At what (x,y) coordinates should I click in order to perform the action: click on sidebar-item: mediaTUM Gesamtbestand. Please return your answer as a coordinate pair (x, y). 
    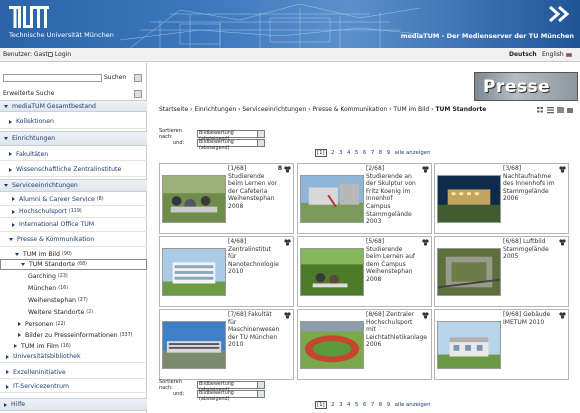
    Looking at the image, I should click on (73, 106).